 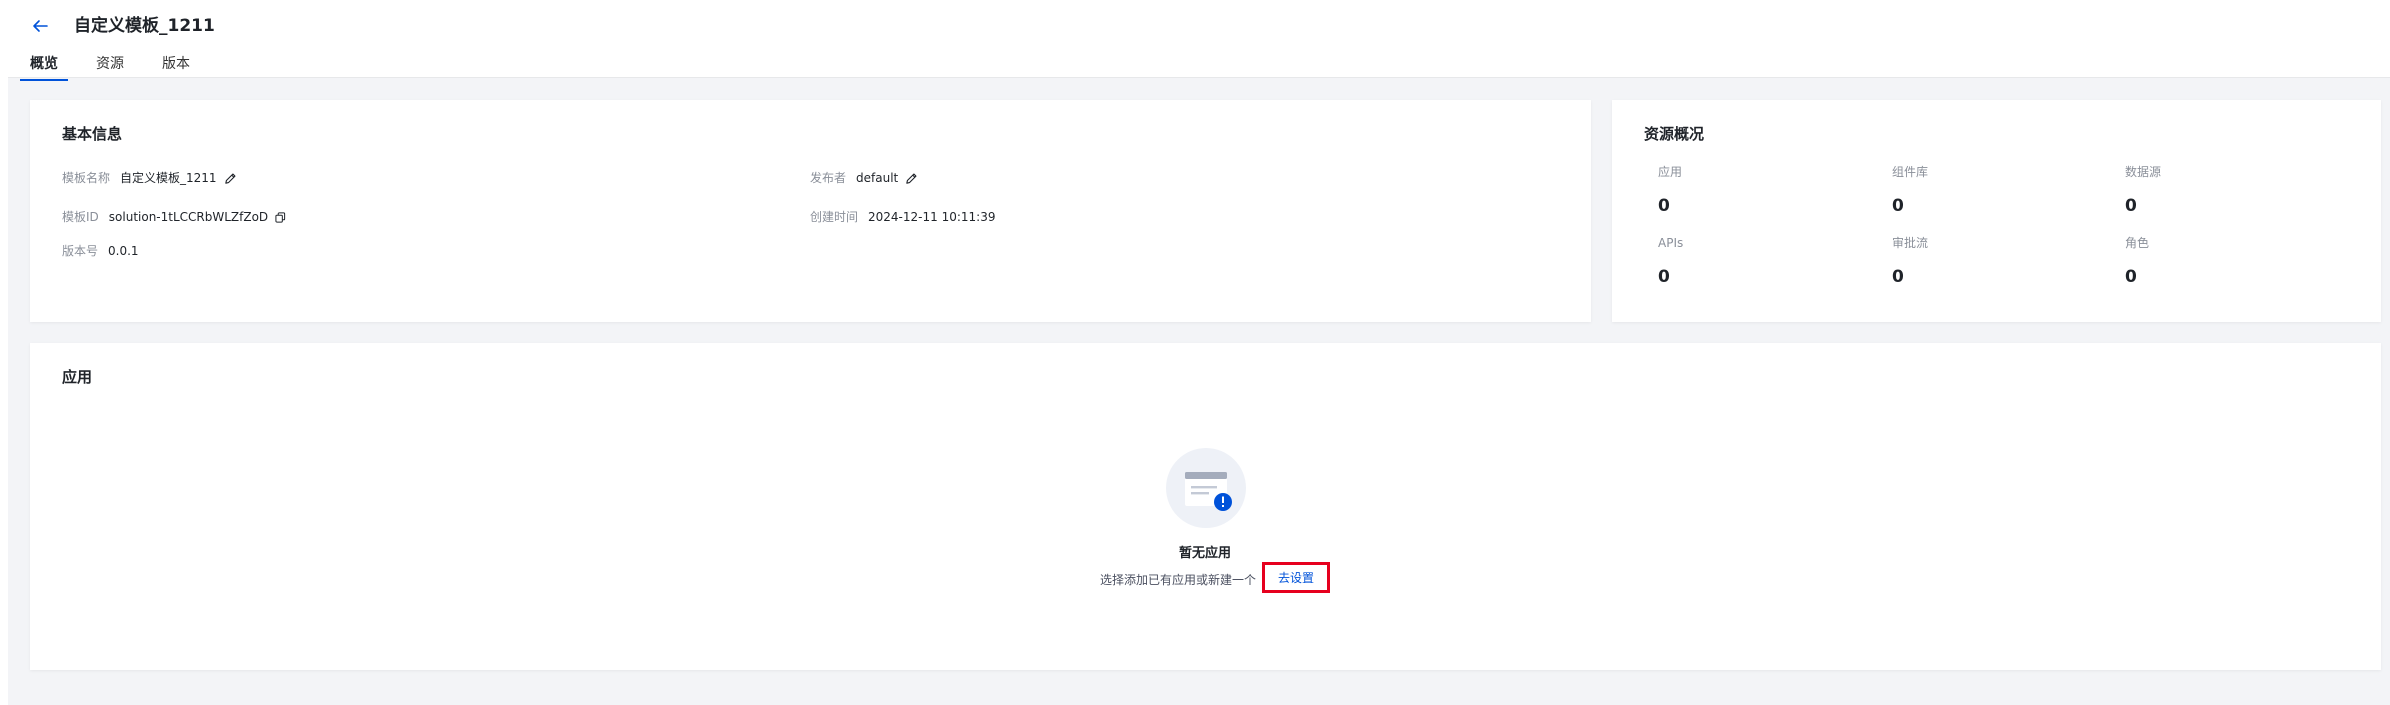 I want to click on resource-overview-card: 资源概况 应用 0 组件库 0 数据源 0 APIs 0 审批流 0 角色 0, so click(x=1996, y=211).